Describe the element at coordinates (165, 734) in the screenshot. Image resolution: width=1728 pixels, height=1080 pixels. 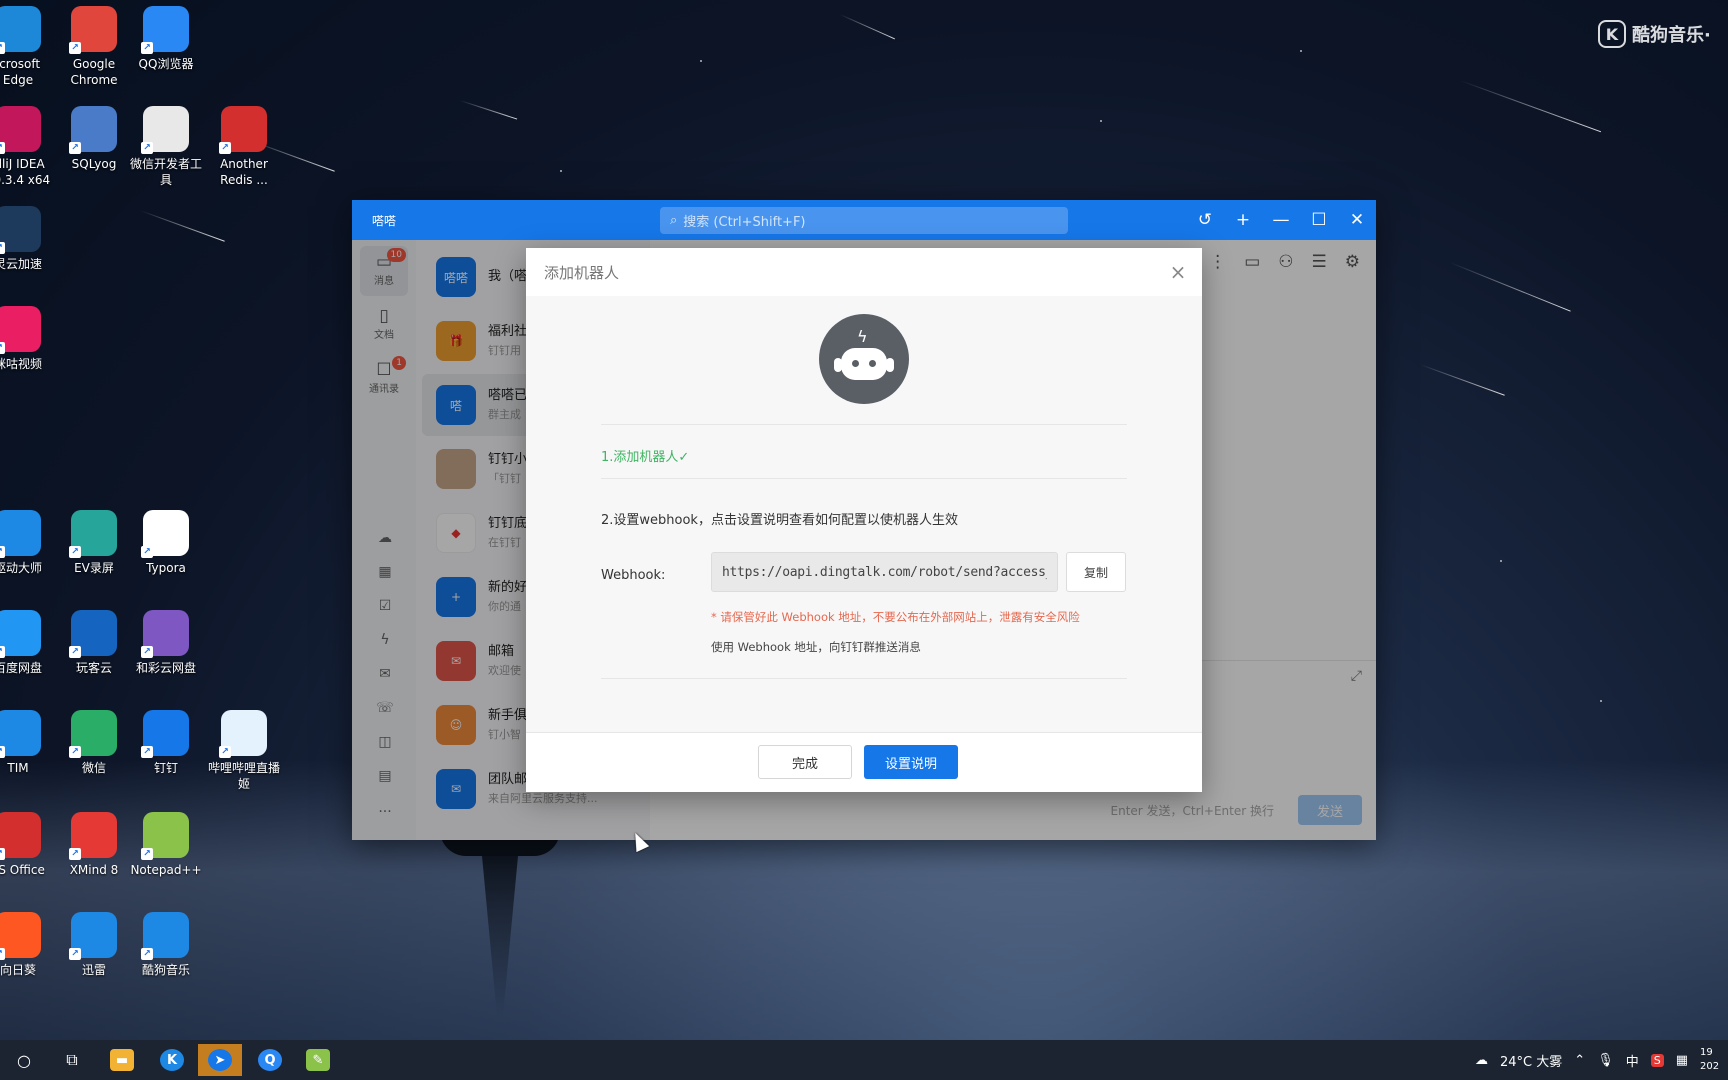
I see `dingtalk-icon` at that location.